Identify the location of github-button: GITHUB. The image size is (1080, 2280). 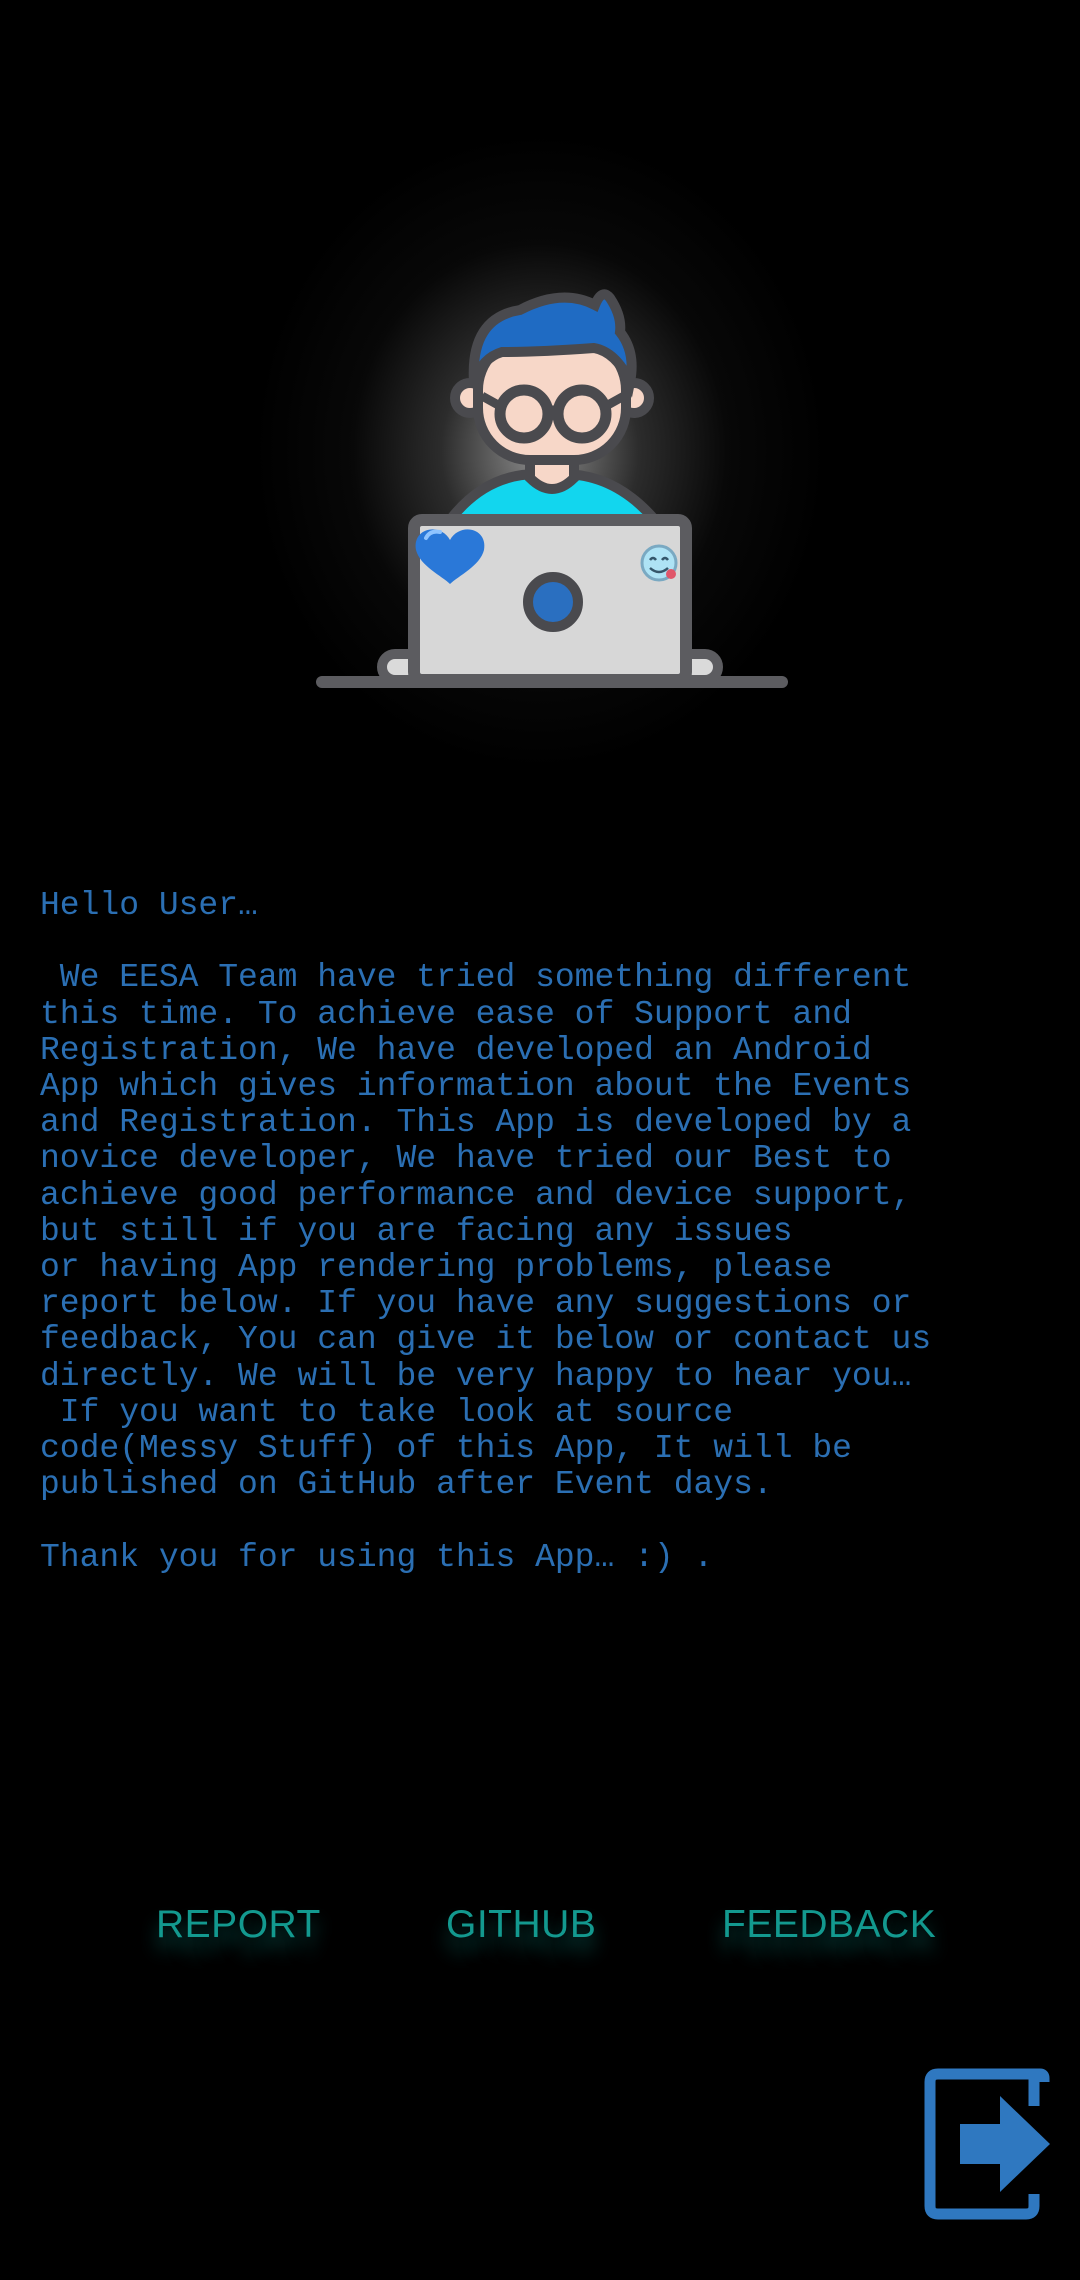
(521, 1925).